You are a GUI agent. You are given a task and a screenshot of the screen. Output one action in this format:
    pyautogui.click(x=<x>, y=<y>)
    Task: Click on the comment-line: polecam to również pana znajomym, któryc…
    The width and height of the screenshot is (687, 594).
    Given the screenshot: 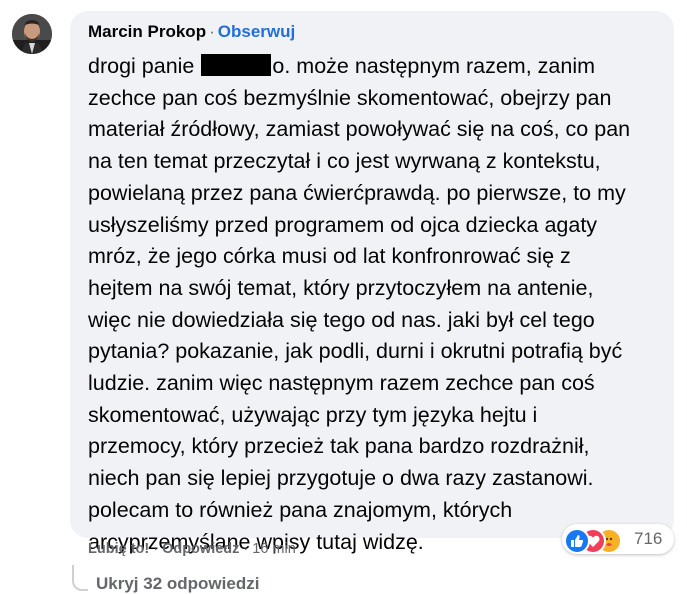 What is the action you would take?
    pyautogui.click(x=300, y=509)
    